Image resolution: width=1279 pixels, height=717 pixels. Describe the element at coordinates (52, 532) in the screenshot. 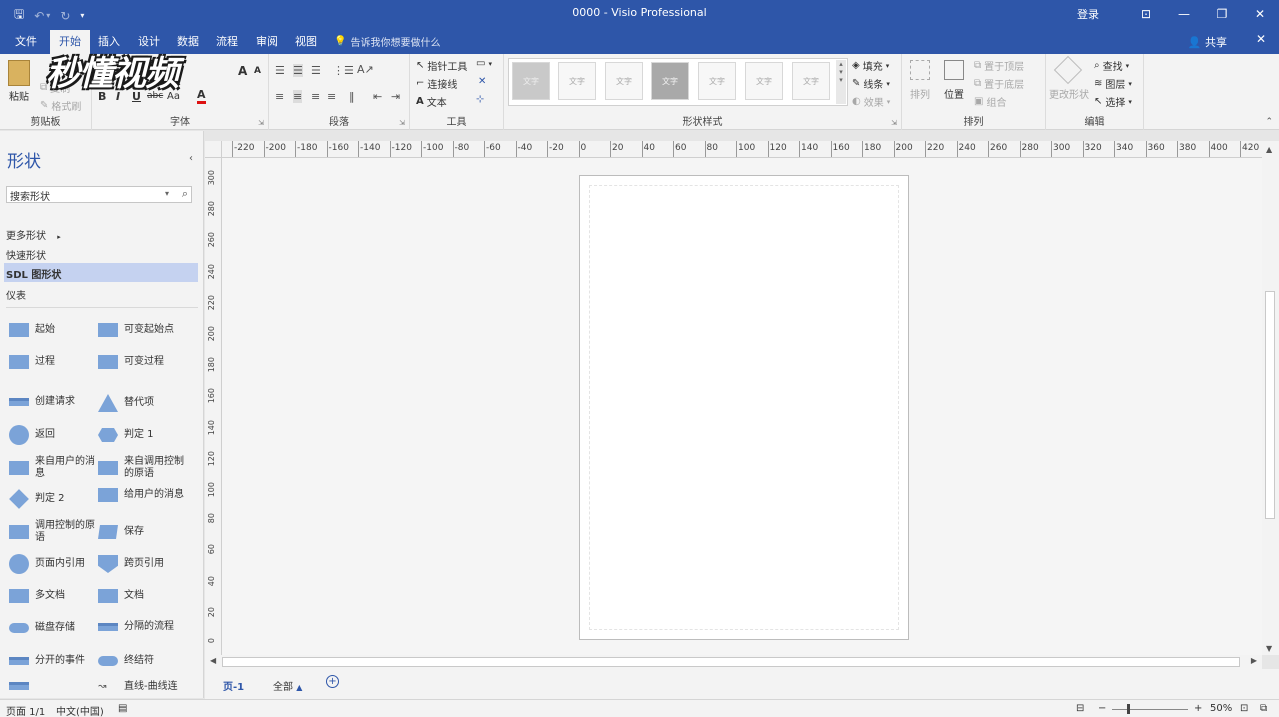

I see `shape-primitive-to-call-control: 调用控制的原语` at that location.